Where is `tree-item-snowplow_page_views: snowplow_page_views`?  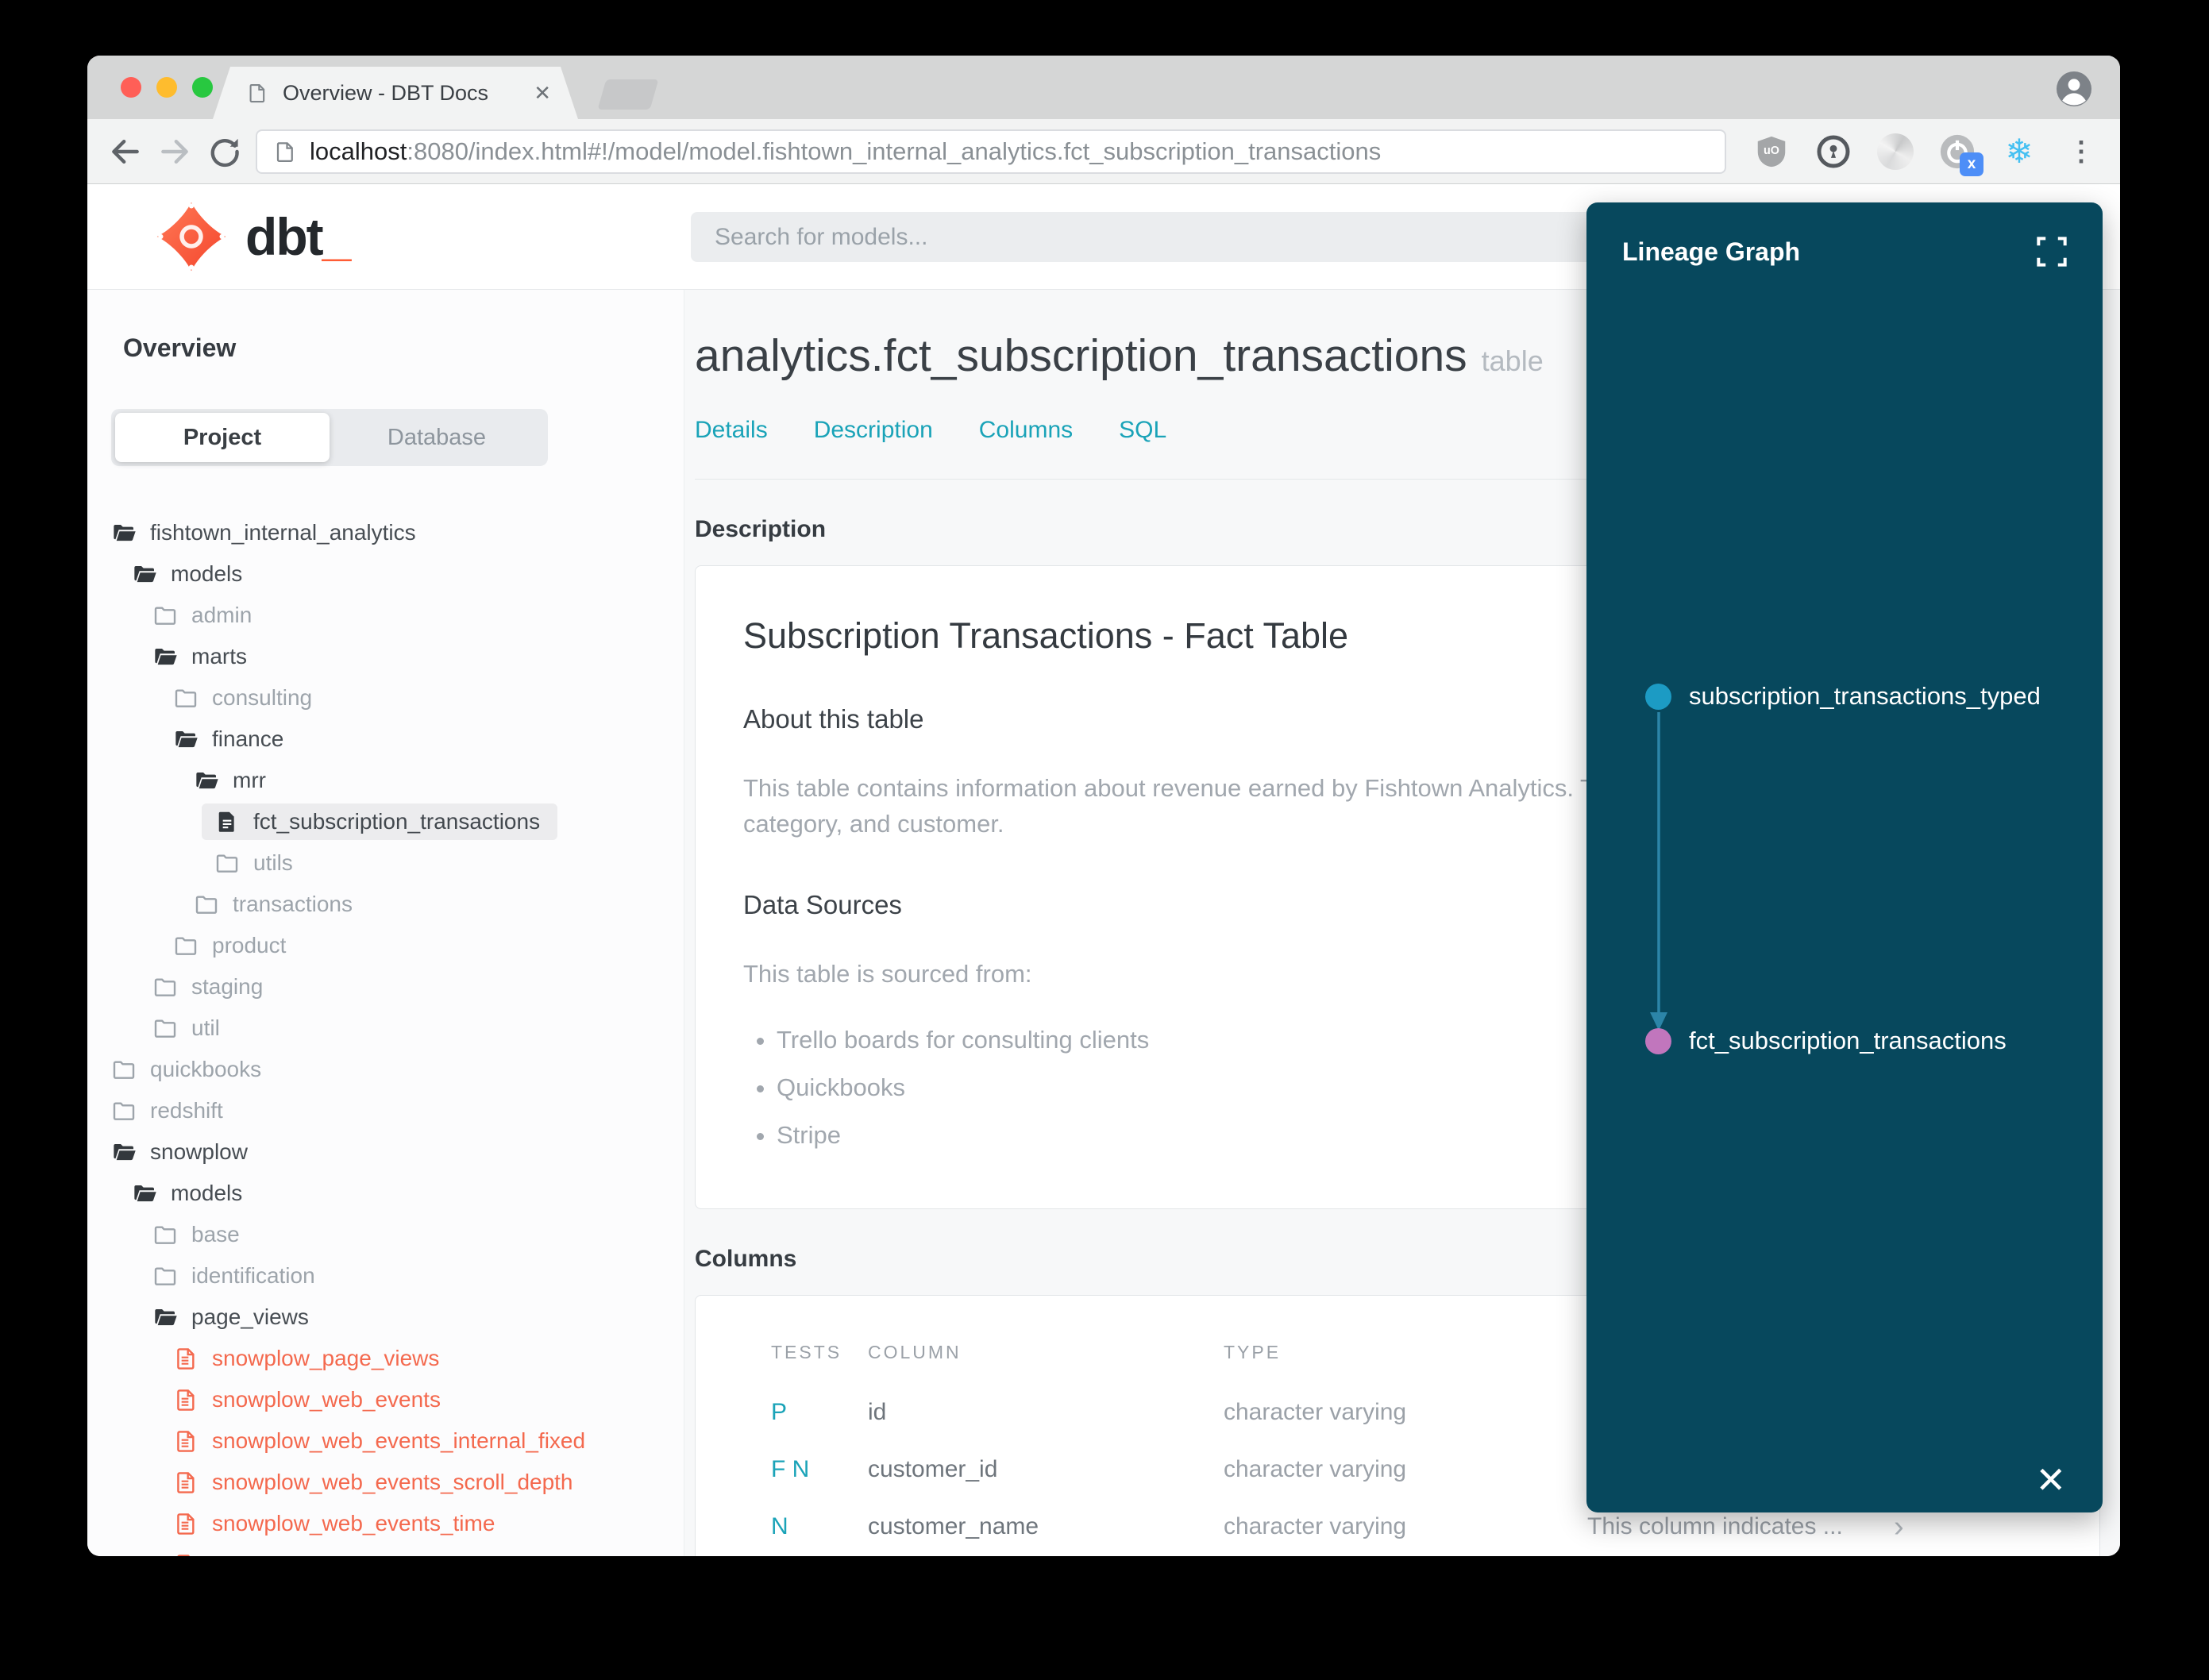
tree-item-snowplow_page_views: snowplow_page_views is located at coordinates (385, 1358).